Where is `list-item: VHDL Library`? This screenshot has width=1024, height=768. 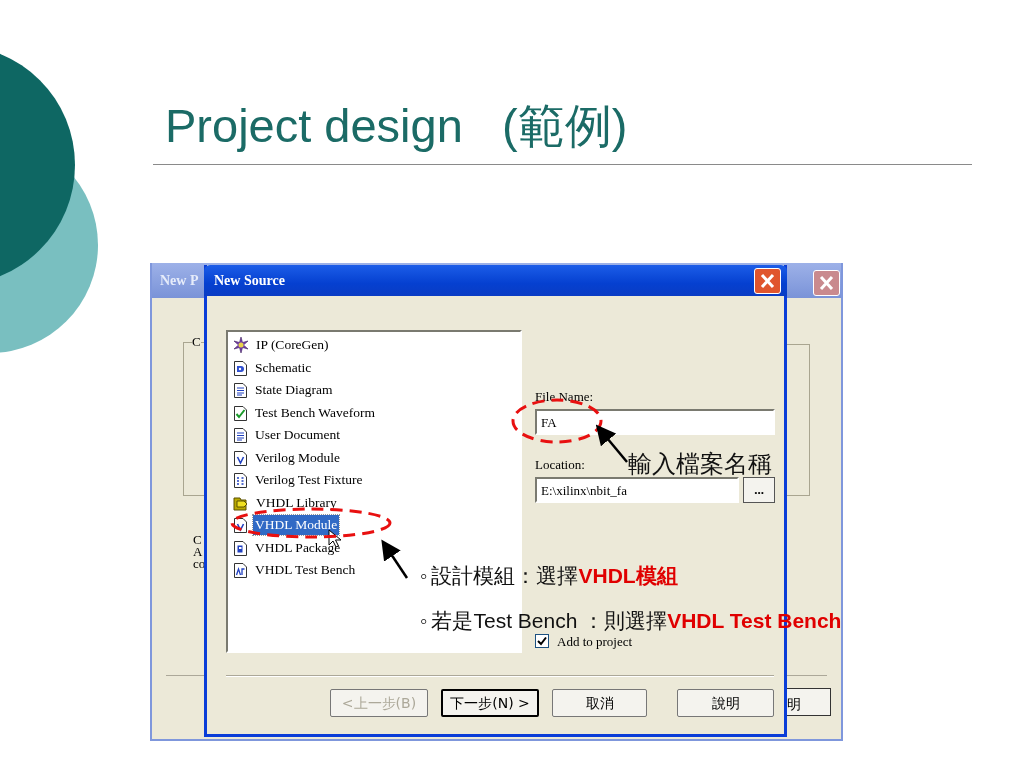
list-item: VHDL Library is located at coordinates (296, 502).